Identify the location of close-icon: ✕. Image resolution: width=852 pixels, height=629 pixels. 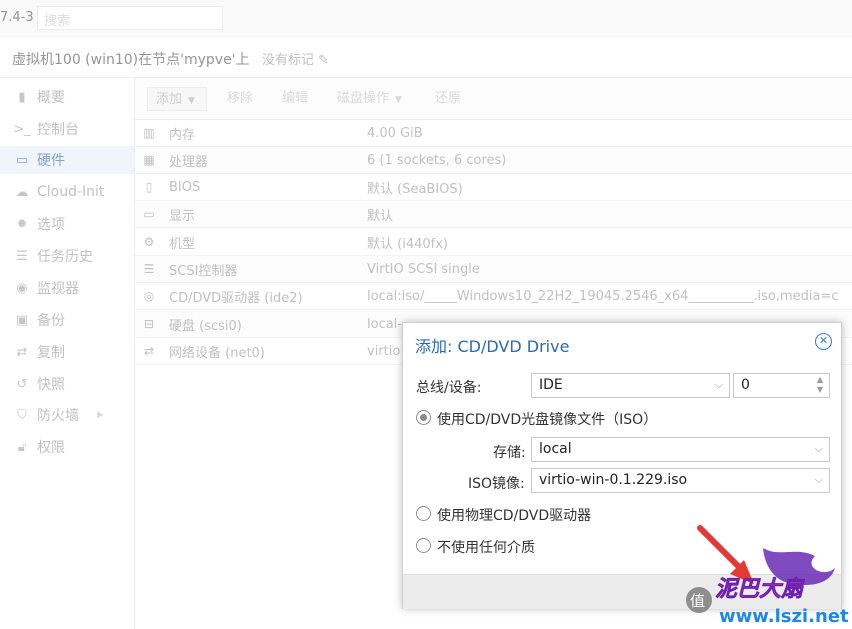
(823, 341).